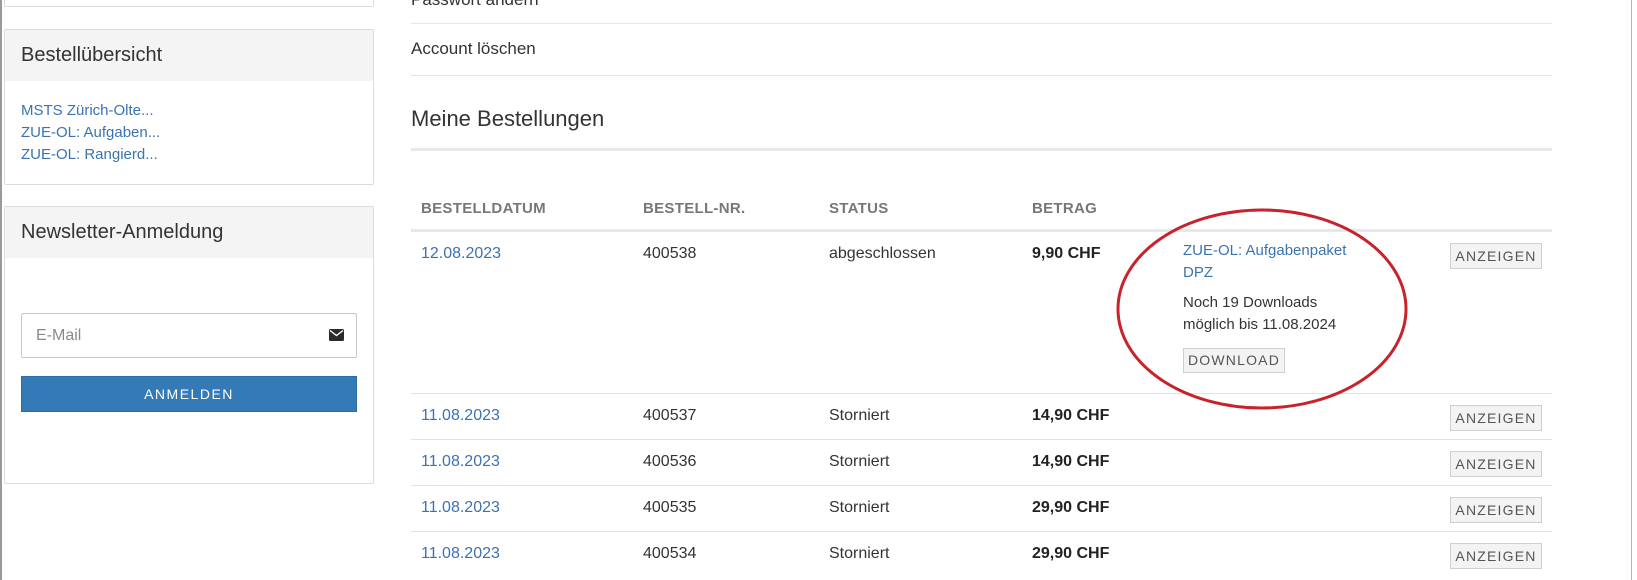 This screenshot has height=580, width=1637. What do you see at coordinates (461, 254) in the screenshot?
I see `order-date: 12.08.2023` at bounding box center [461, 254].